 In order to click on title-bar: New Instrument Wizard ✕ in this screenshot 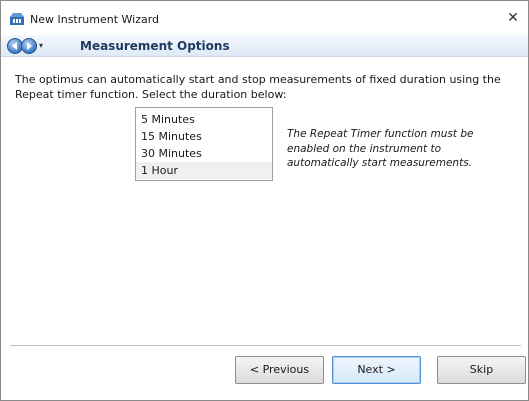, I will do `click(264, 18)`.